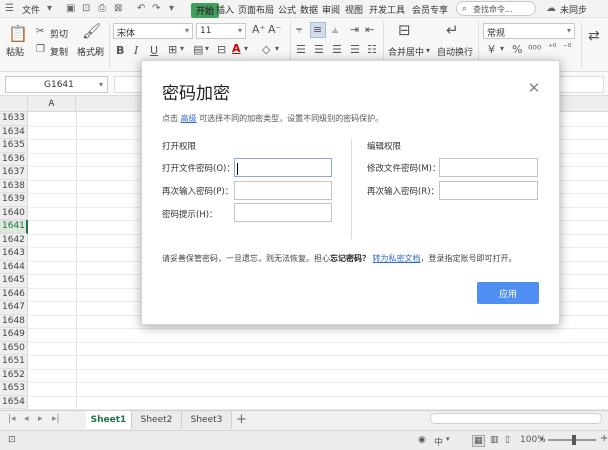 The width and height of the screenshot is (608, 450). Describe the element at coordinates (241, 419) in the screenshot. I see `add-sheet-button: +` at that location.